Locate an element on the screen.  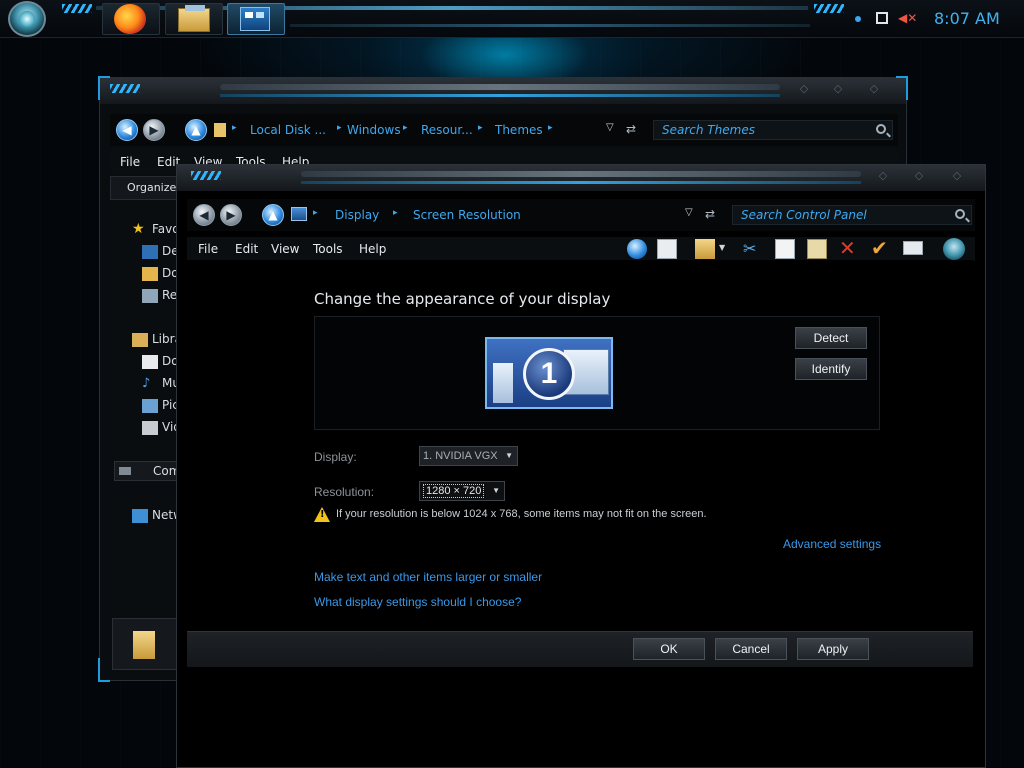
breadcrumb-display: Display is located at coordinates (357, 215).